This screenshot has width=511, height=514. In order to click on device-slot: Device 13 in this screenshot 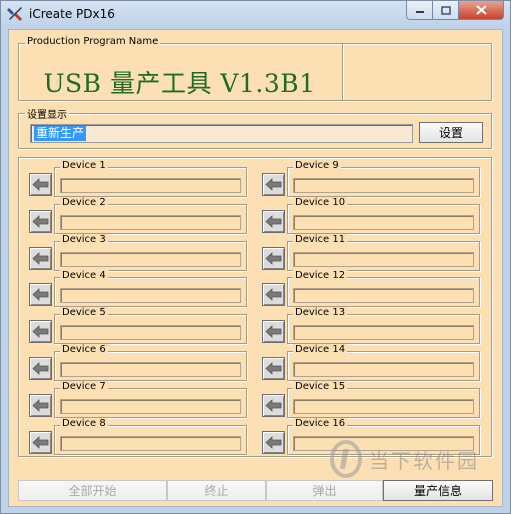, I will do `click(383, 326)`.